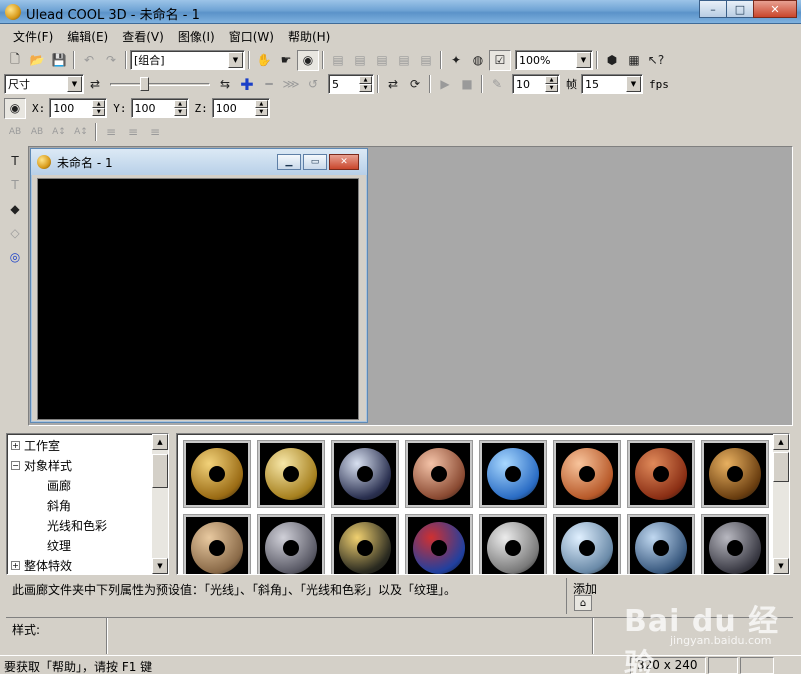  What do you see at coordinates (199, 162) in the screenshot?
I see `document-title-bar: 未命名 - 1 ▁ ▭ ✕` at bounding box center [199, 162].